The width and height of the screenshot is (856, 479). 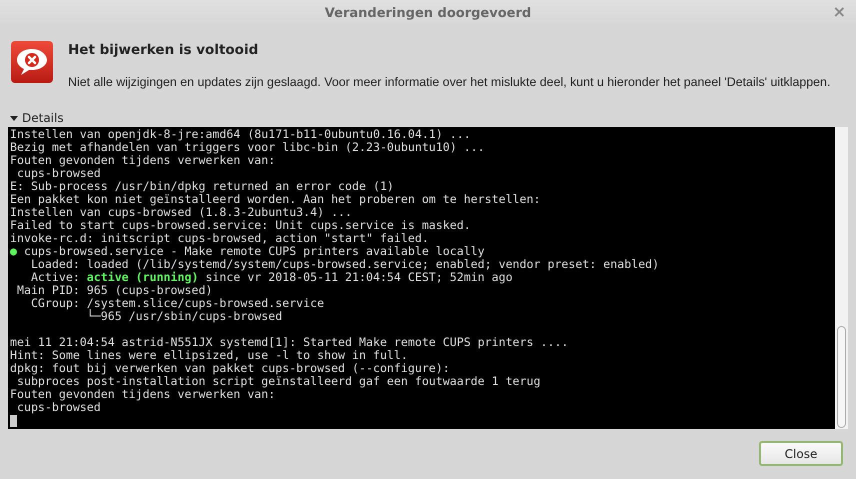 What do you see at coordinates (178, 303) in the screenshot?
I see `terminal-line: CGroup: /system.slice/cups-browsed.service` at bounding box center [178, 303].